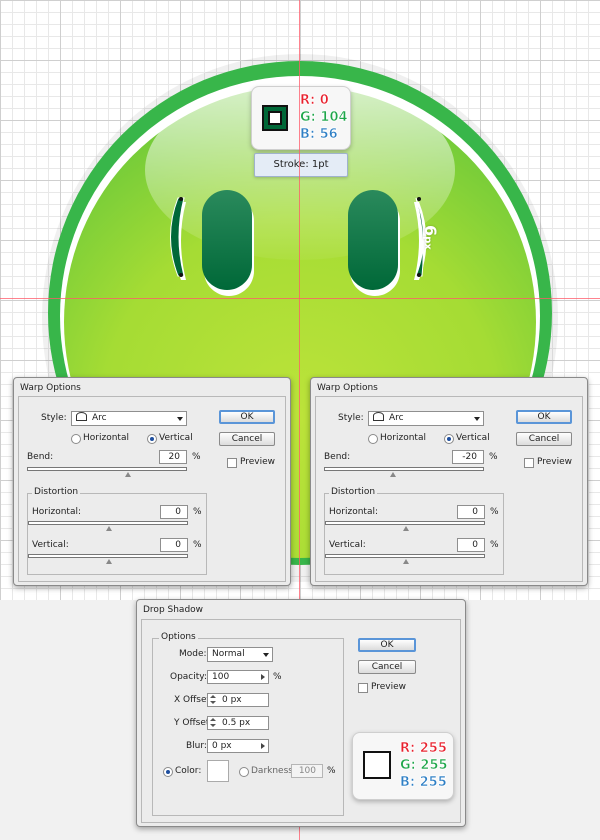 The height and width of the screenshot is (840, 600). Describe the element at coordinates (419, 275) in the screenshot. I see `right-arc-anchor-bottom` at that location.